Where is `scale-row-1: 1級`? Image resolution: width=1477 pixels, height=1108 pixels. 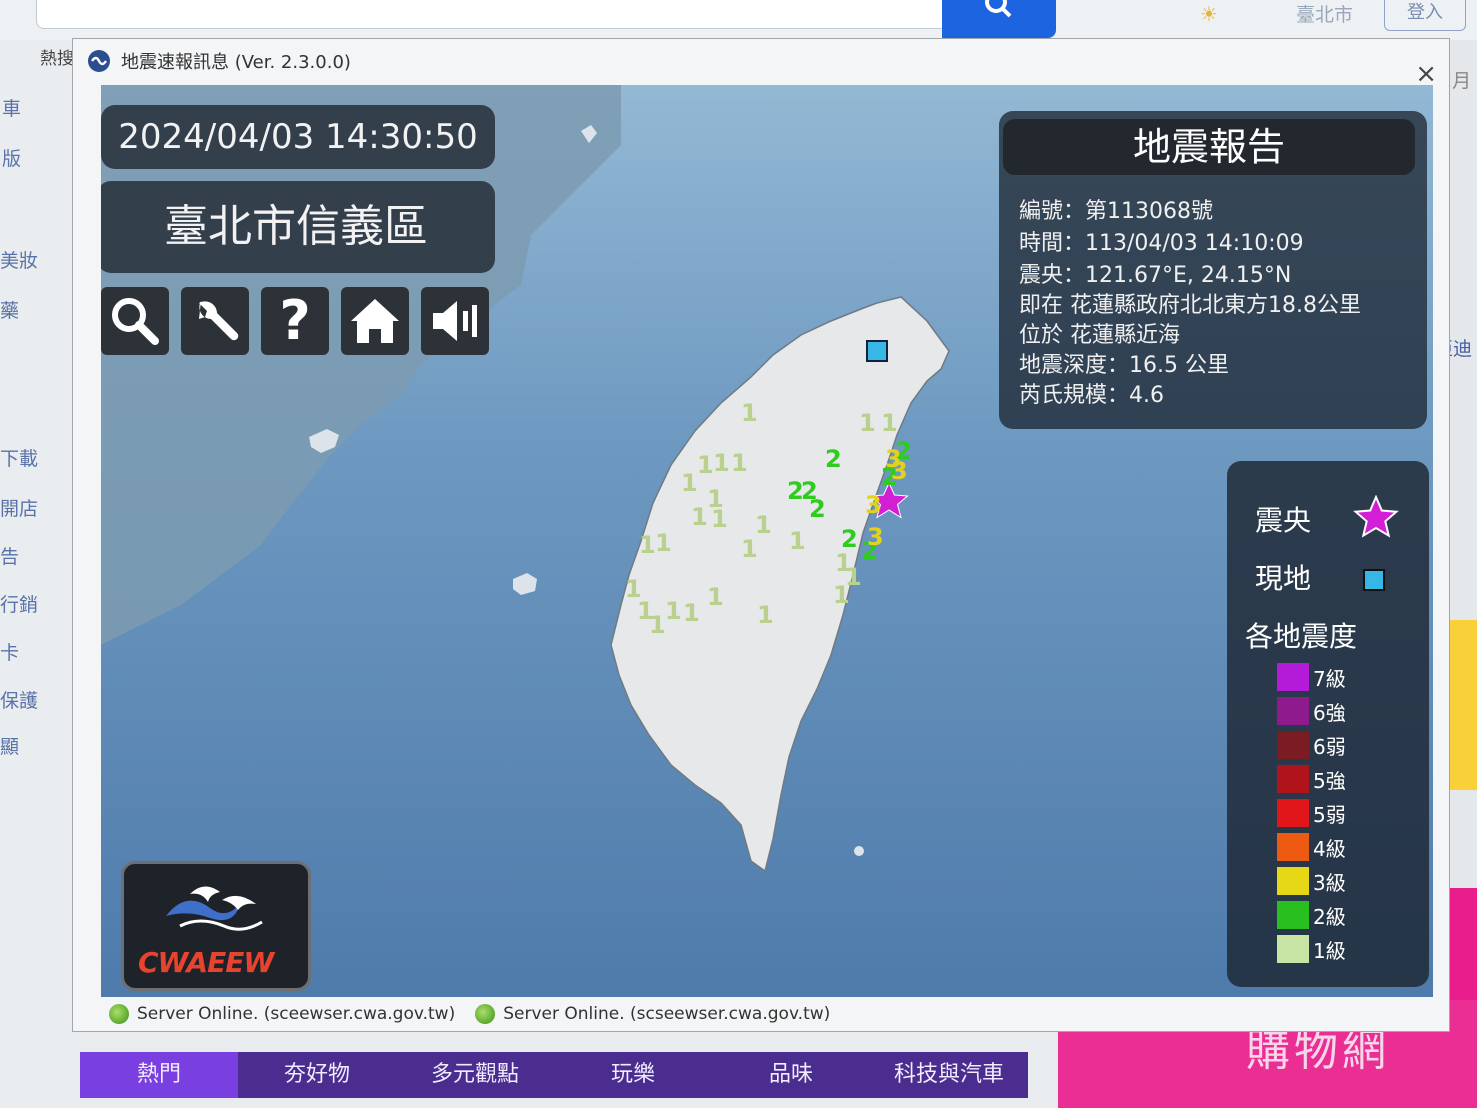 scale-row-1: 1級 is located at coordinates (1352, 949).